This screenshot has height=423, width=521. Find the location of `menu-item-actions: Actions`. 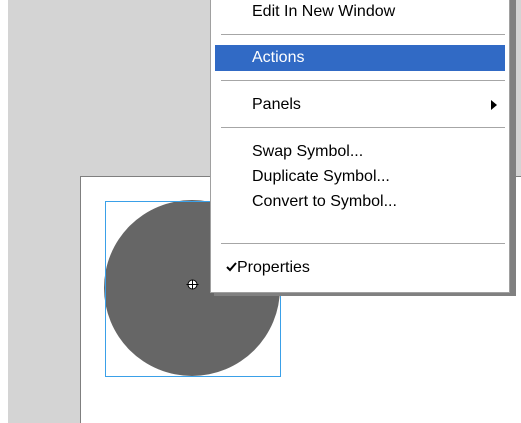

menu-item-actions: Actions is located at coordinates (360, 58).